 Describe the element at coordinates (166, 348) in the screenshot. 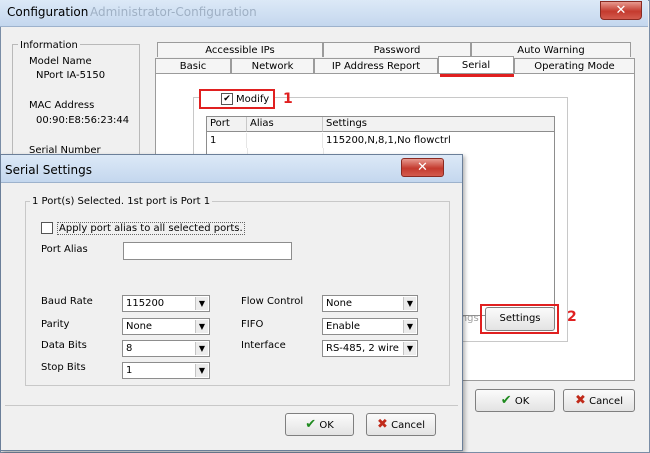

I see `data-bits-select: 8 ▼` at that location.